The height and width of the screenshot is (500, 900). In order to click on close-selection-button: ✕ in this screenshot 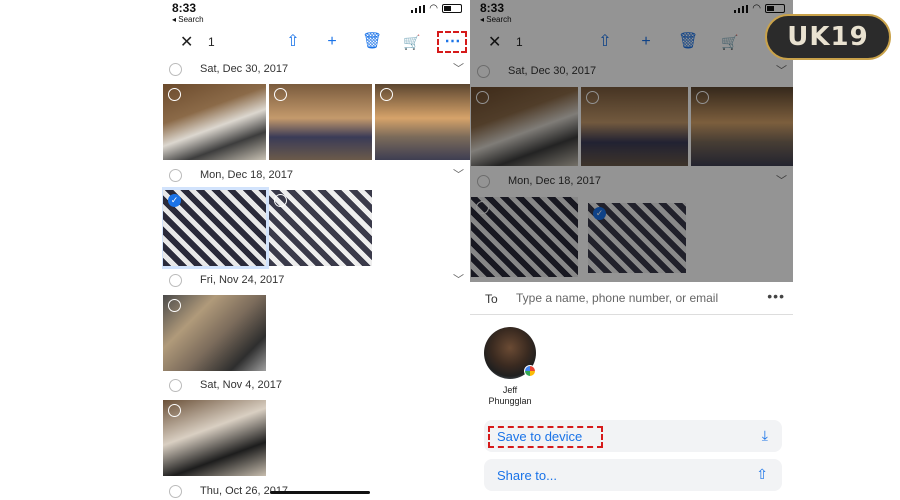, I will do `click(186, 42)`.